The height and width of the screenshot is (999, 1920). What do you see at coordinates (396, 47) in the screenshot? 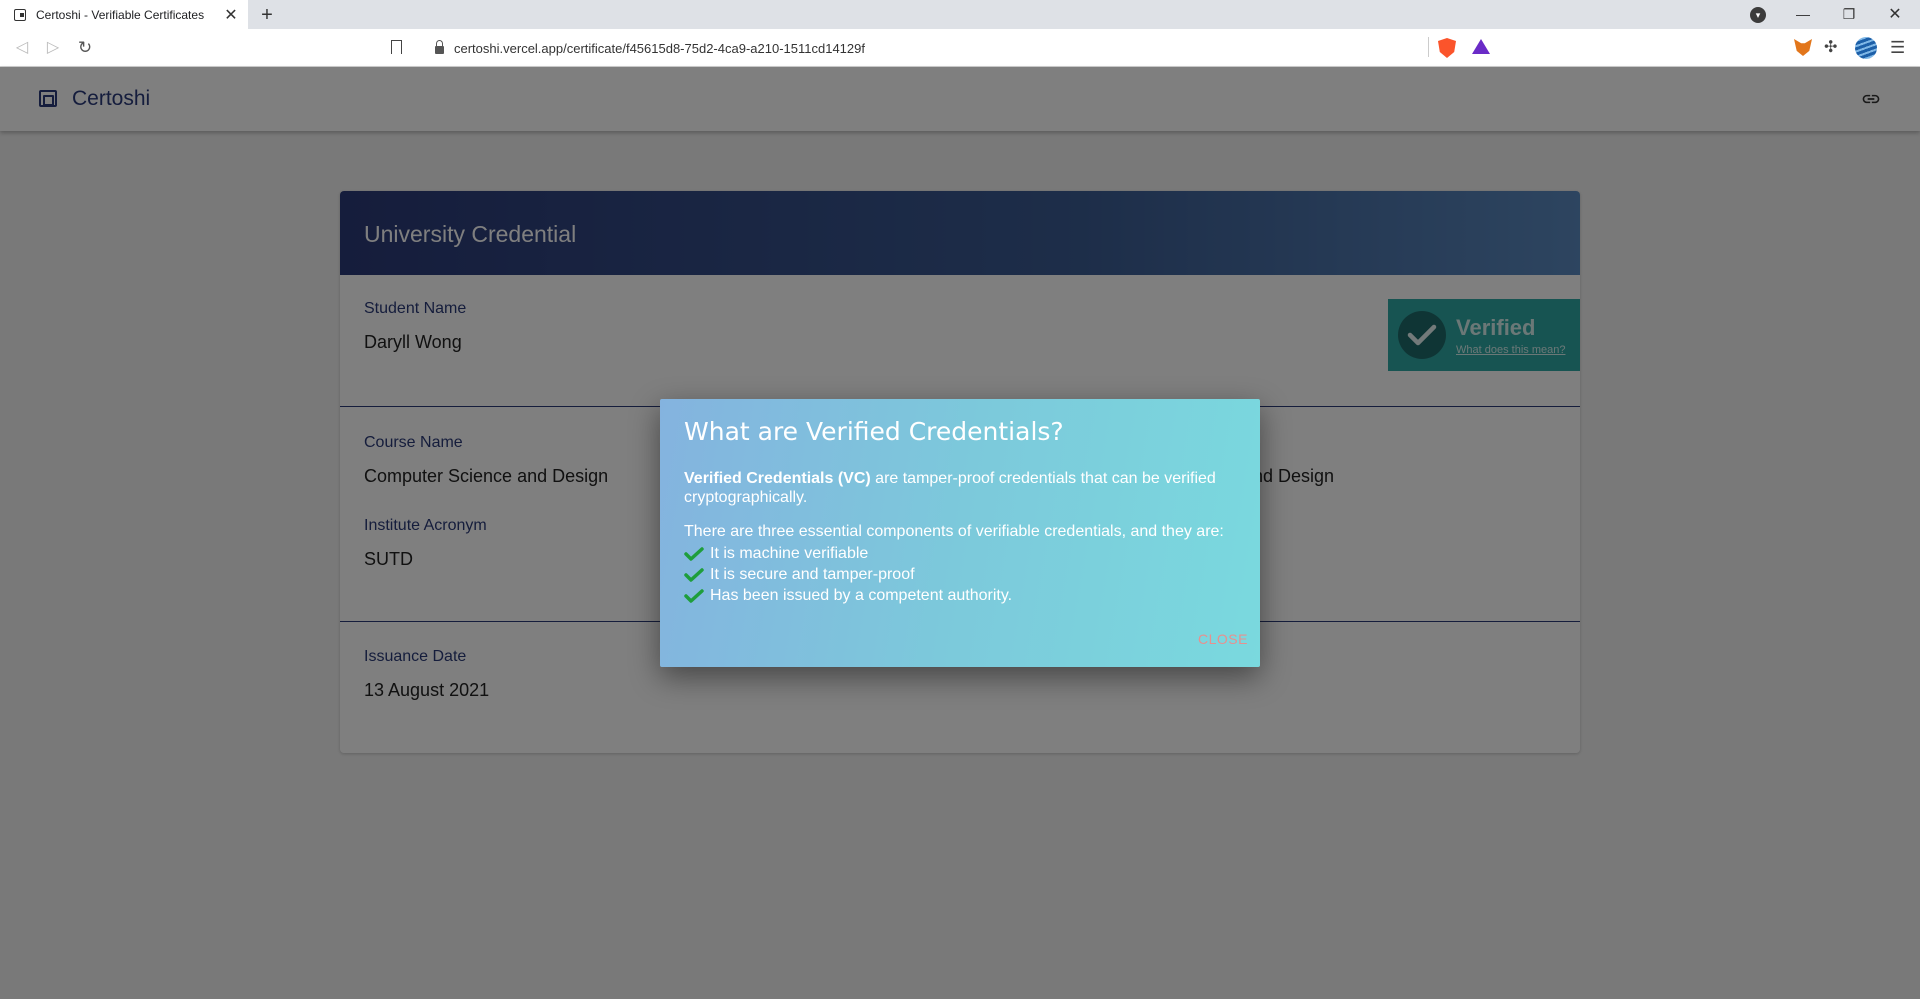
I see `bookmark-icon` at bounding box center [396, 47].